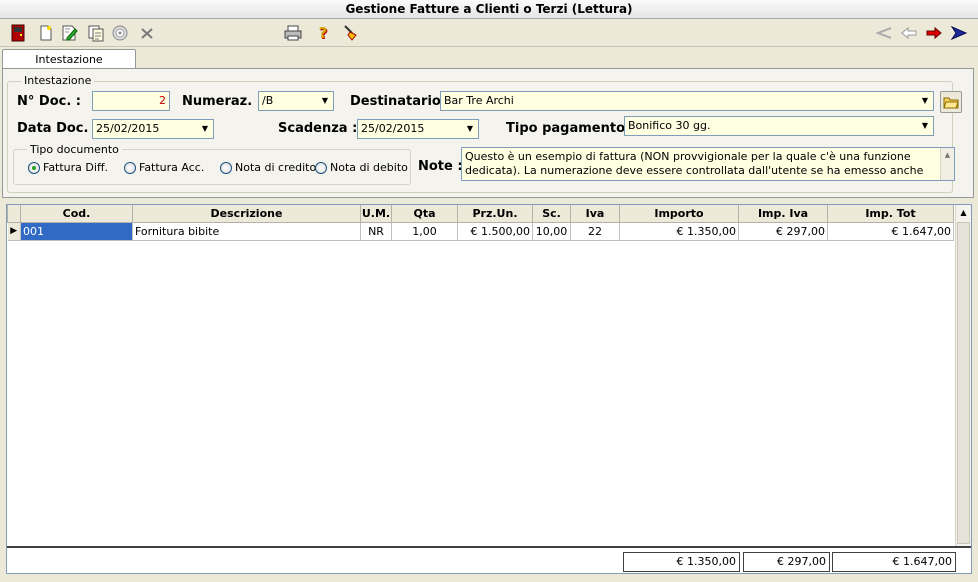 Image resolution: width=978 pixels, height=582 pixels. I want to click on total-importo: € 1.350,00, so click(681, 562).